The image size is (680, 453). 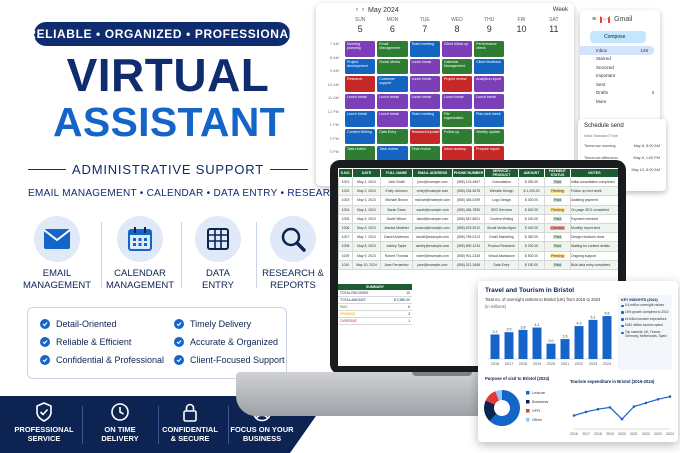 What do you see at coordinates (345, 237) in the screenshot?
I see `sheet-cell: 1007` at bounding box center [345, 237].